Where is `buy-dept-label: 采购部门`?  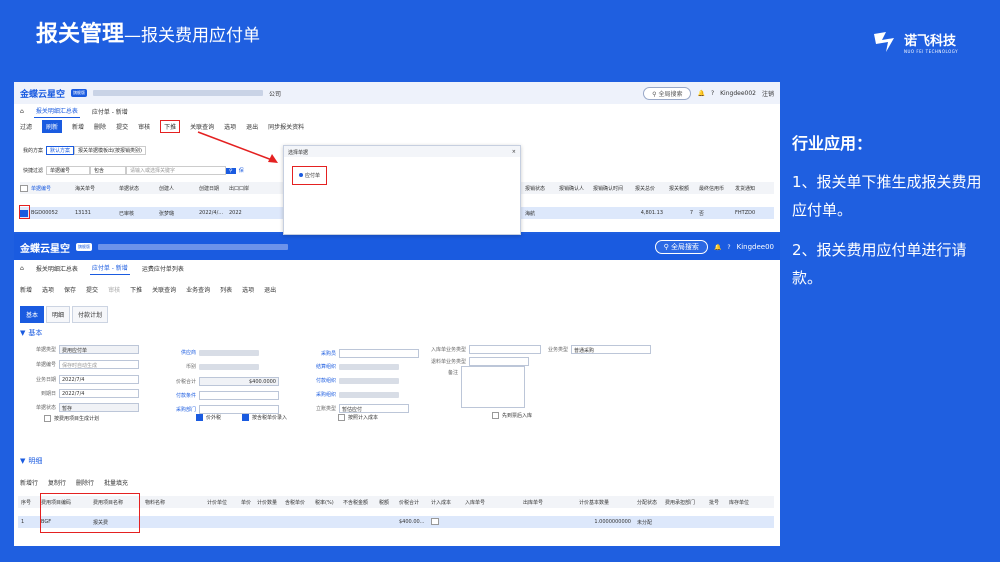
buy-dept-label: 采购部门 is located at coordinates (182, 409).